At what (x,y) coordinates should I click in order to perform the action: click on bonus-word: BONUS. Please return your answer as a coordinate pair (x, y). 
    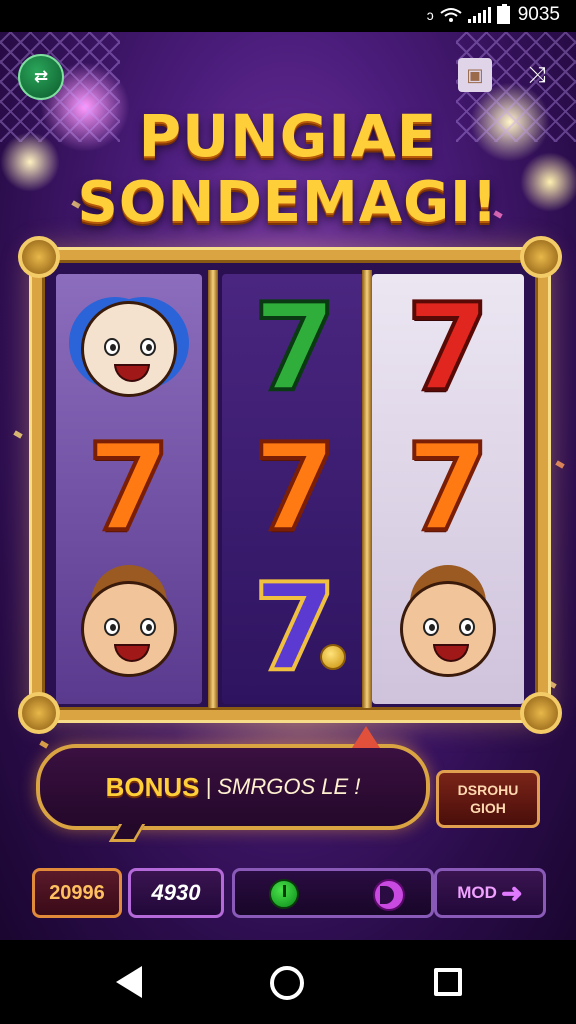
    Looking at the image, I should click on (152, 786).